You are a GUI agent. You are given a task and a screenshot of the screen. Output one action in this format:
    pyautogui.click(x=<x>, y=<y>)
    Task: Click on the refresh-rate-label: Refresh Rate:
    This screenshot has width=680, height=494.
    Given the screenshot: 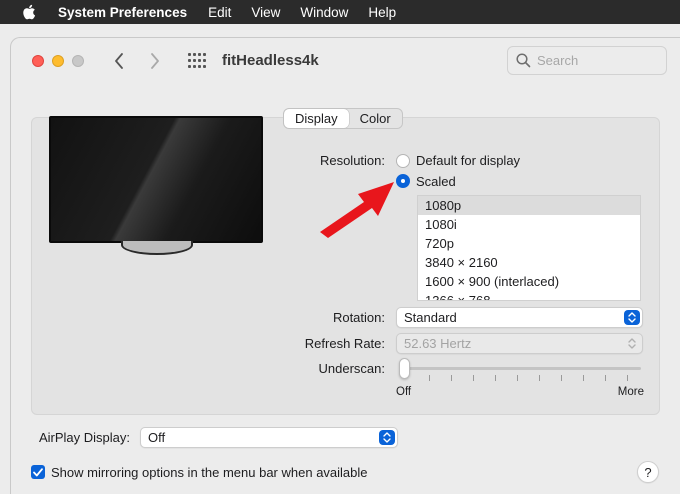 What is the action you would take?
    pyautogui.click(x=344, y=343)
    